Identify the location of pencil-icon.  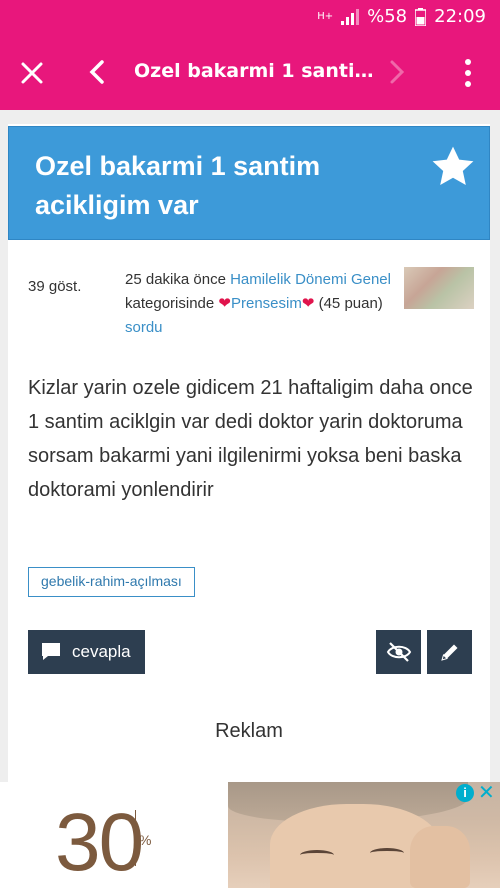
(448, 652).